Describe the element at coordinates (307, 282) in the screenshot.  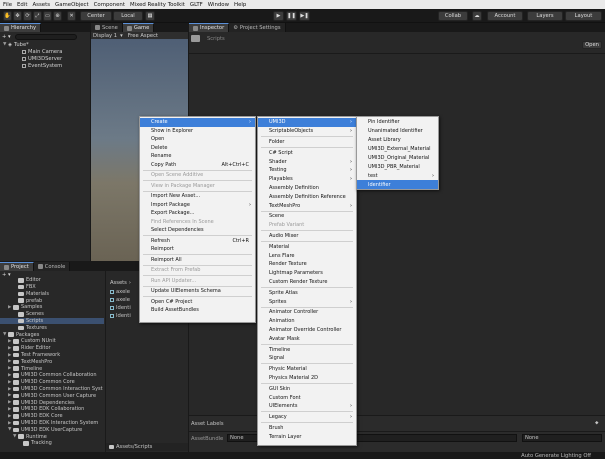
I see `menu-item-custom-render-texture: Custom Render Texture` at that location.